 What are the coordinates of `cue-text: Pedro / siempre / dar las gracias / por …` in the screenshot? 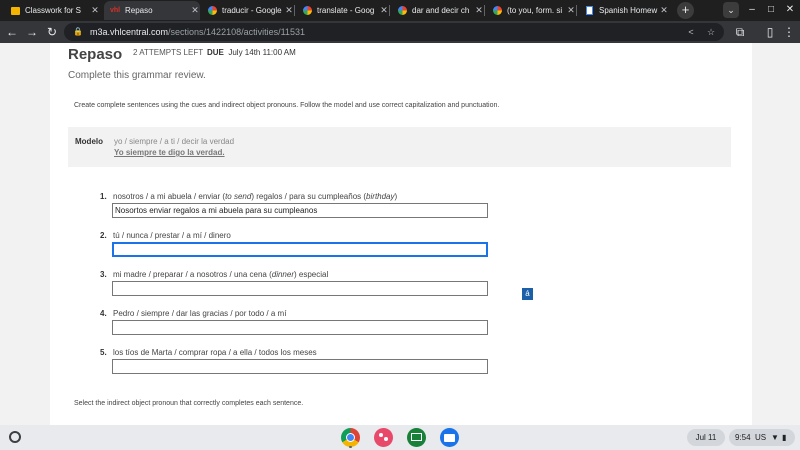 It's located at (200, 313).